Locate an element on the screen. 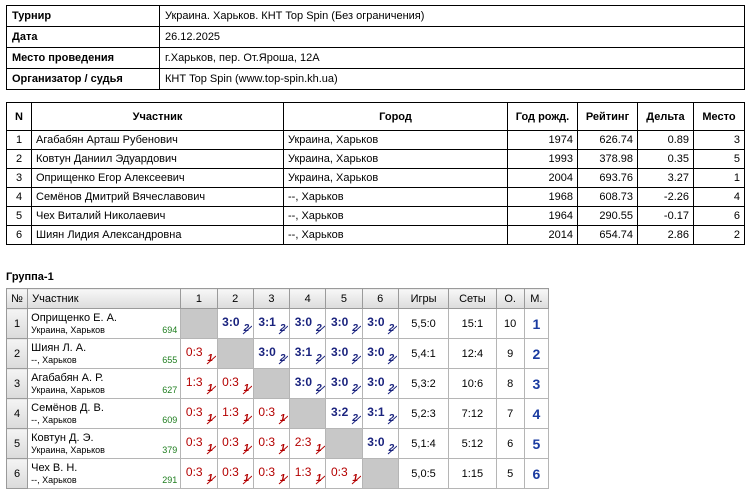  group-games: 5,2:3 is located at coordinates (423, 413).